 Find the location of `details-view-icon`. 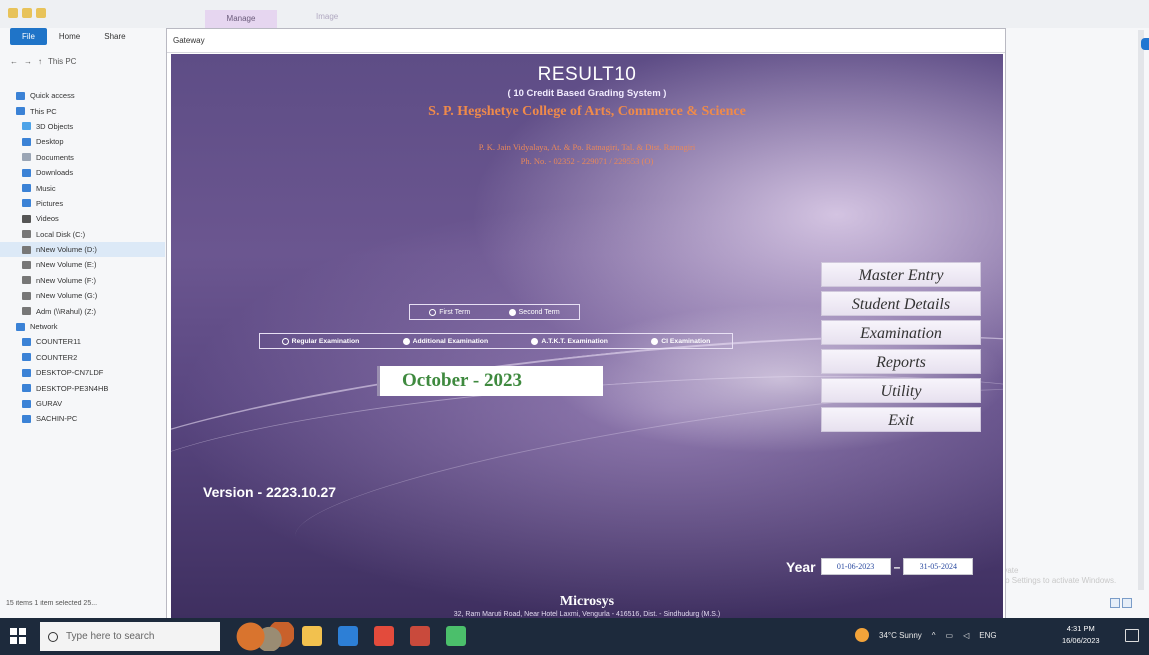

details-view-icon is located at coordinates (1115, 603).